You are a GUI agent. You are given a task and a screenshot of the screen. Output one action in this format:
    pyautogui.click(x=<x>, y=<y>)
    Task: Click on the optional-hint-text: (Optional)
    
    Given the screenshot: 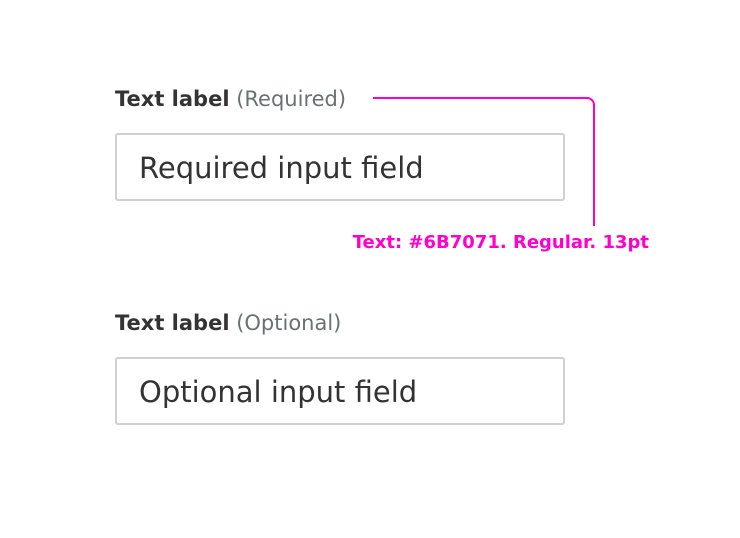 What is the action you would take?
    pyautogui.click(x=289, y=323)
    